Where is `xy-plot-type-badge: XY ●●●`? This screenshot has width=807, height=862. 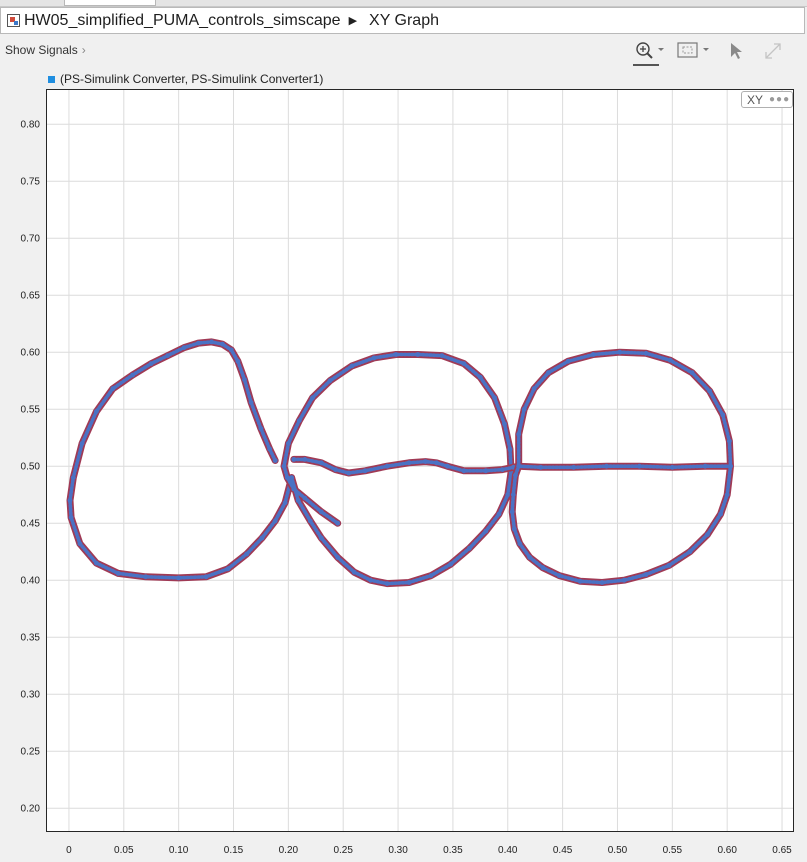 xy-plot-type-badge: XY ●●● is located at coordinates (767, 99).